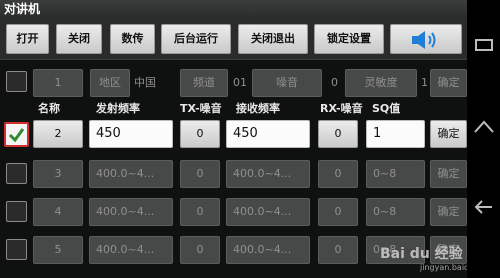  What do you see at coordinates (58, 83) in the screenshot?
I see `channel-1-number: 1` at bounding box center [58, 83].